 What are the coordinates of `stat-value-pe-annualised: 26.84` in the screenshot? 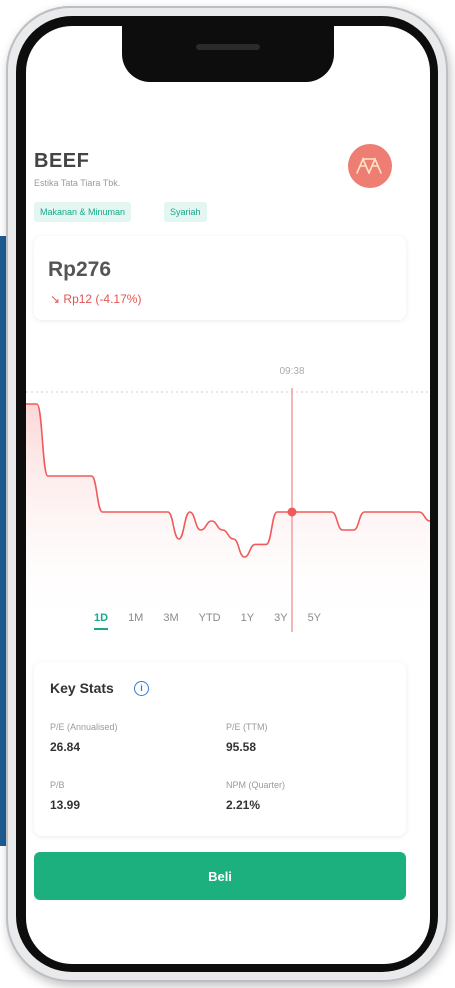 It's located at (65, 747).